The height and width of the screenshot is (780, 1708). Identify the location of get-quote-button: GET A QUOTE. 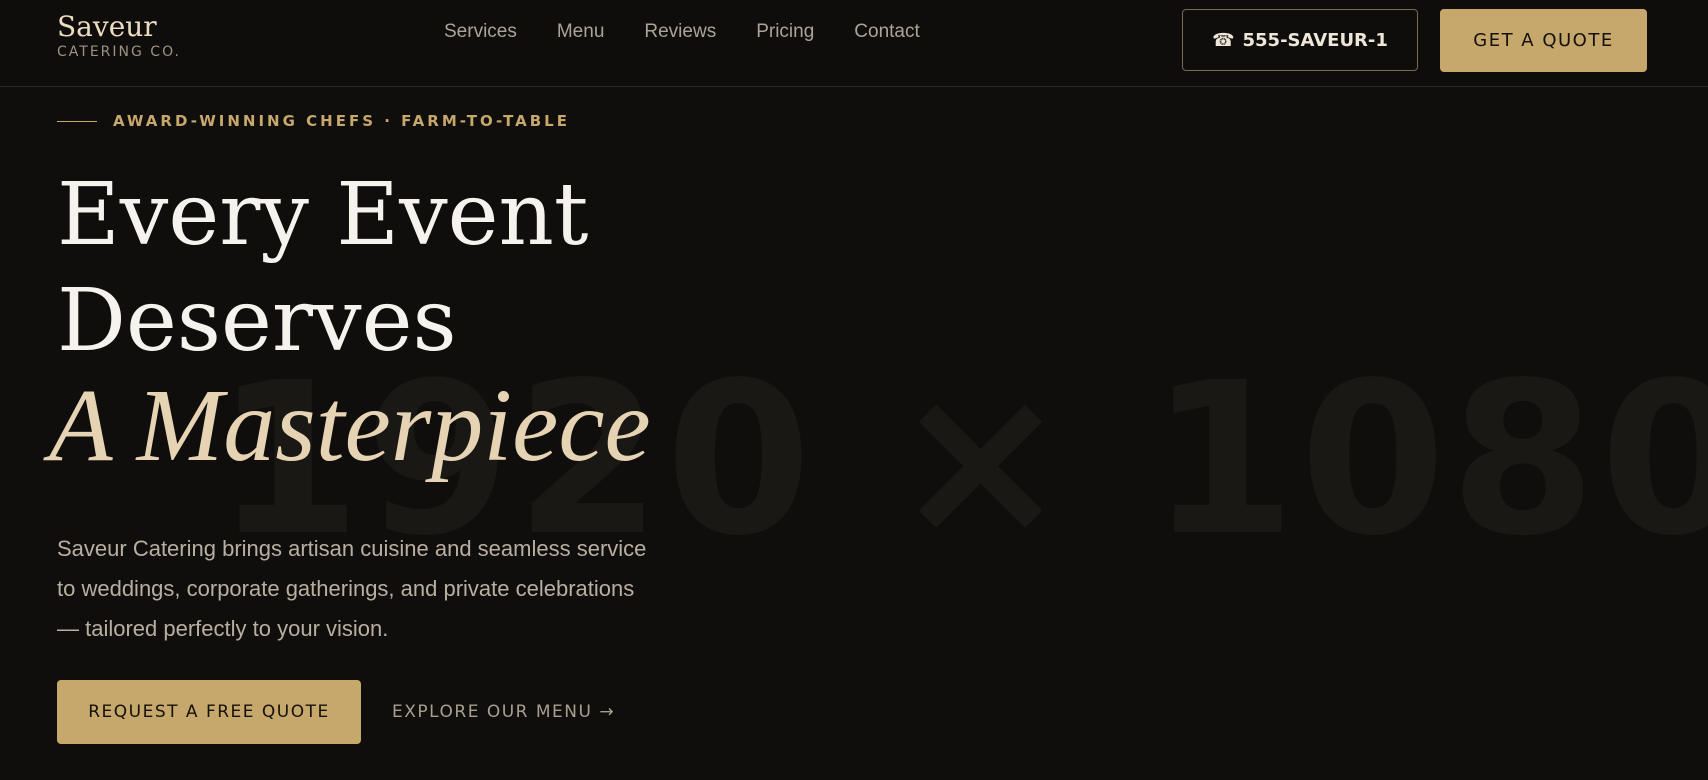
(1543, 40).